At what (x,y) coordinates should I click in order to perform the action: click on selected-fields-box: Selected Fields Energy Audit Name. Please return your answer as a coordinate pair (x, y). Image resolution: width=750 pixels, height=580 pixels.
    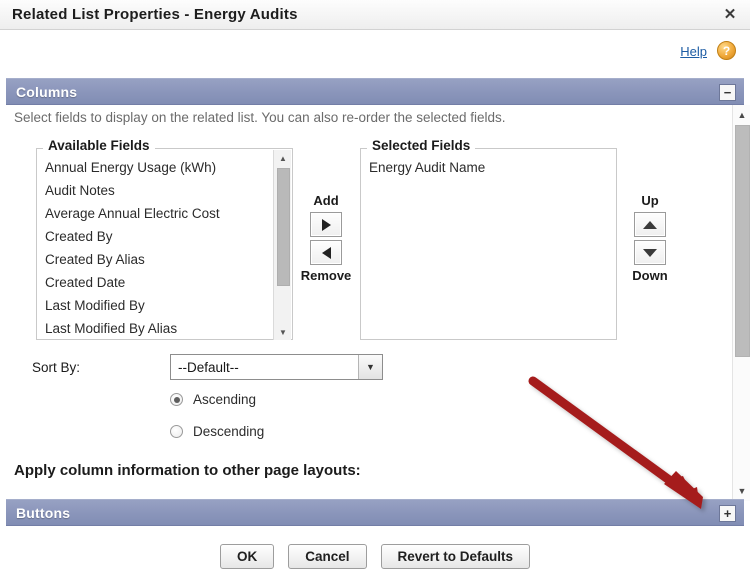
    Looking at the image, I should click on (488, 239).